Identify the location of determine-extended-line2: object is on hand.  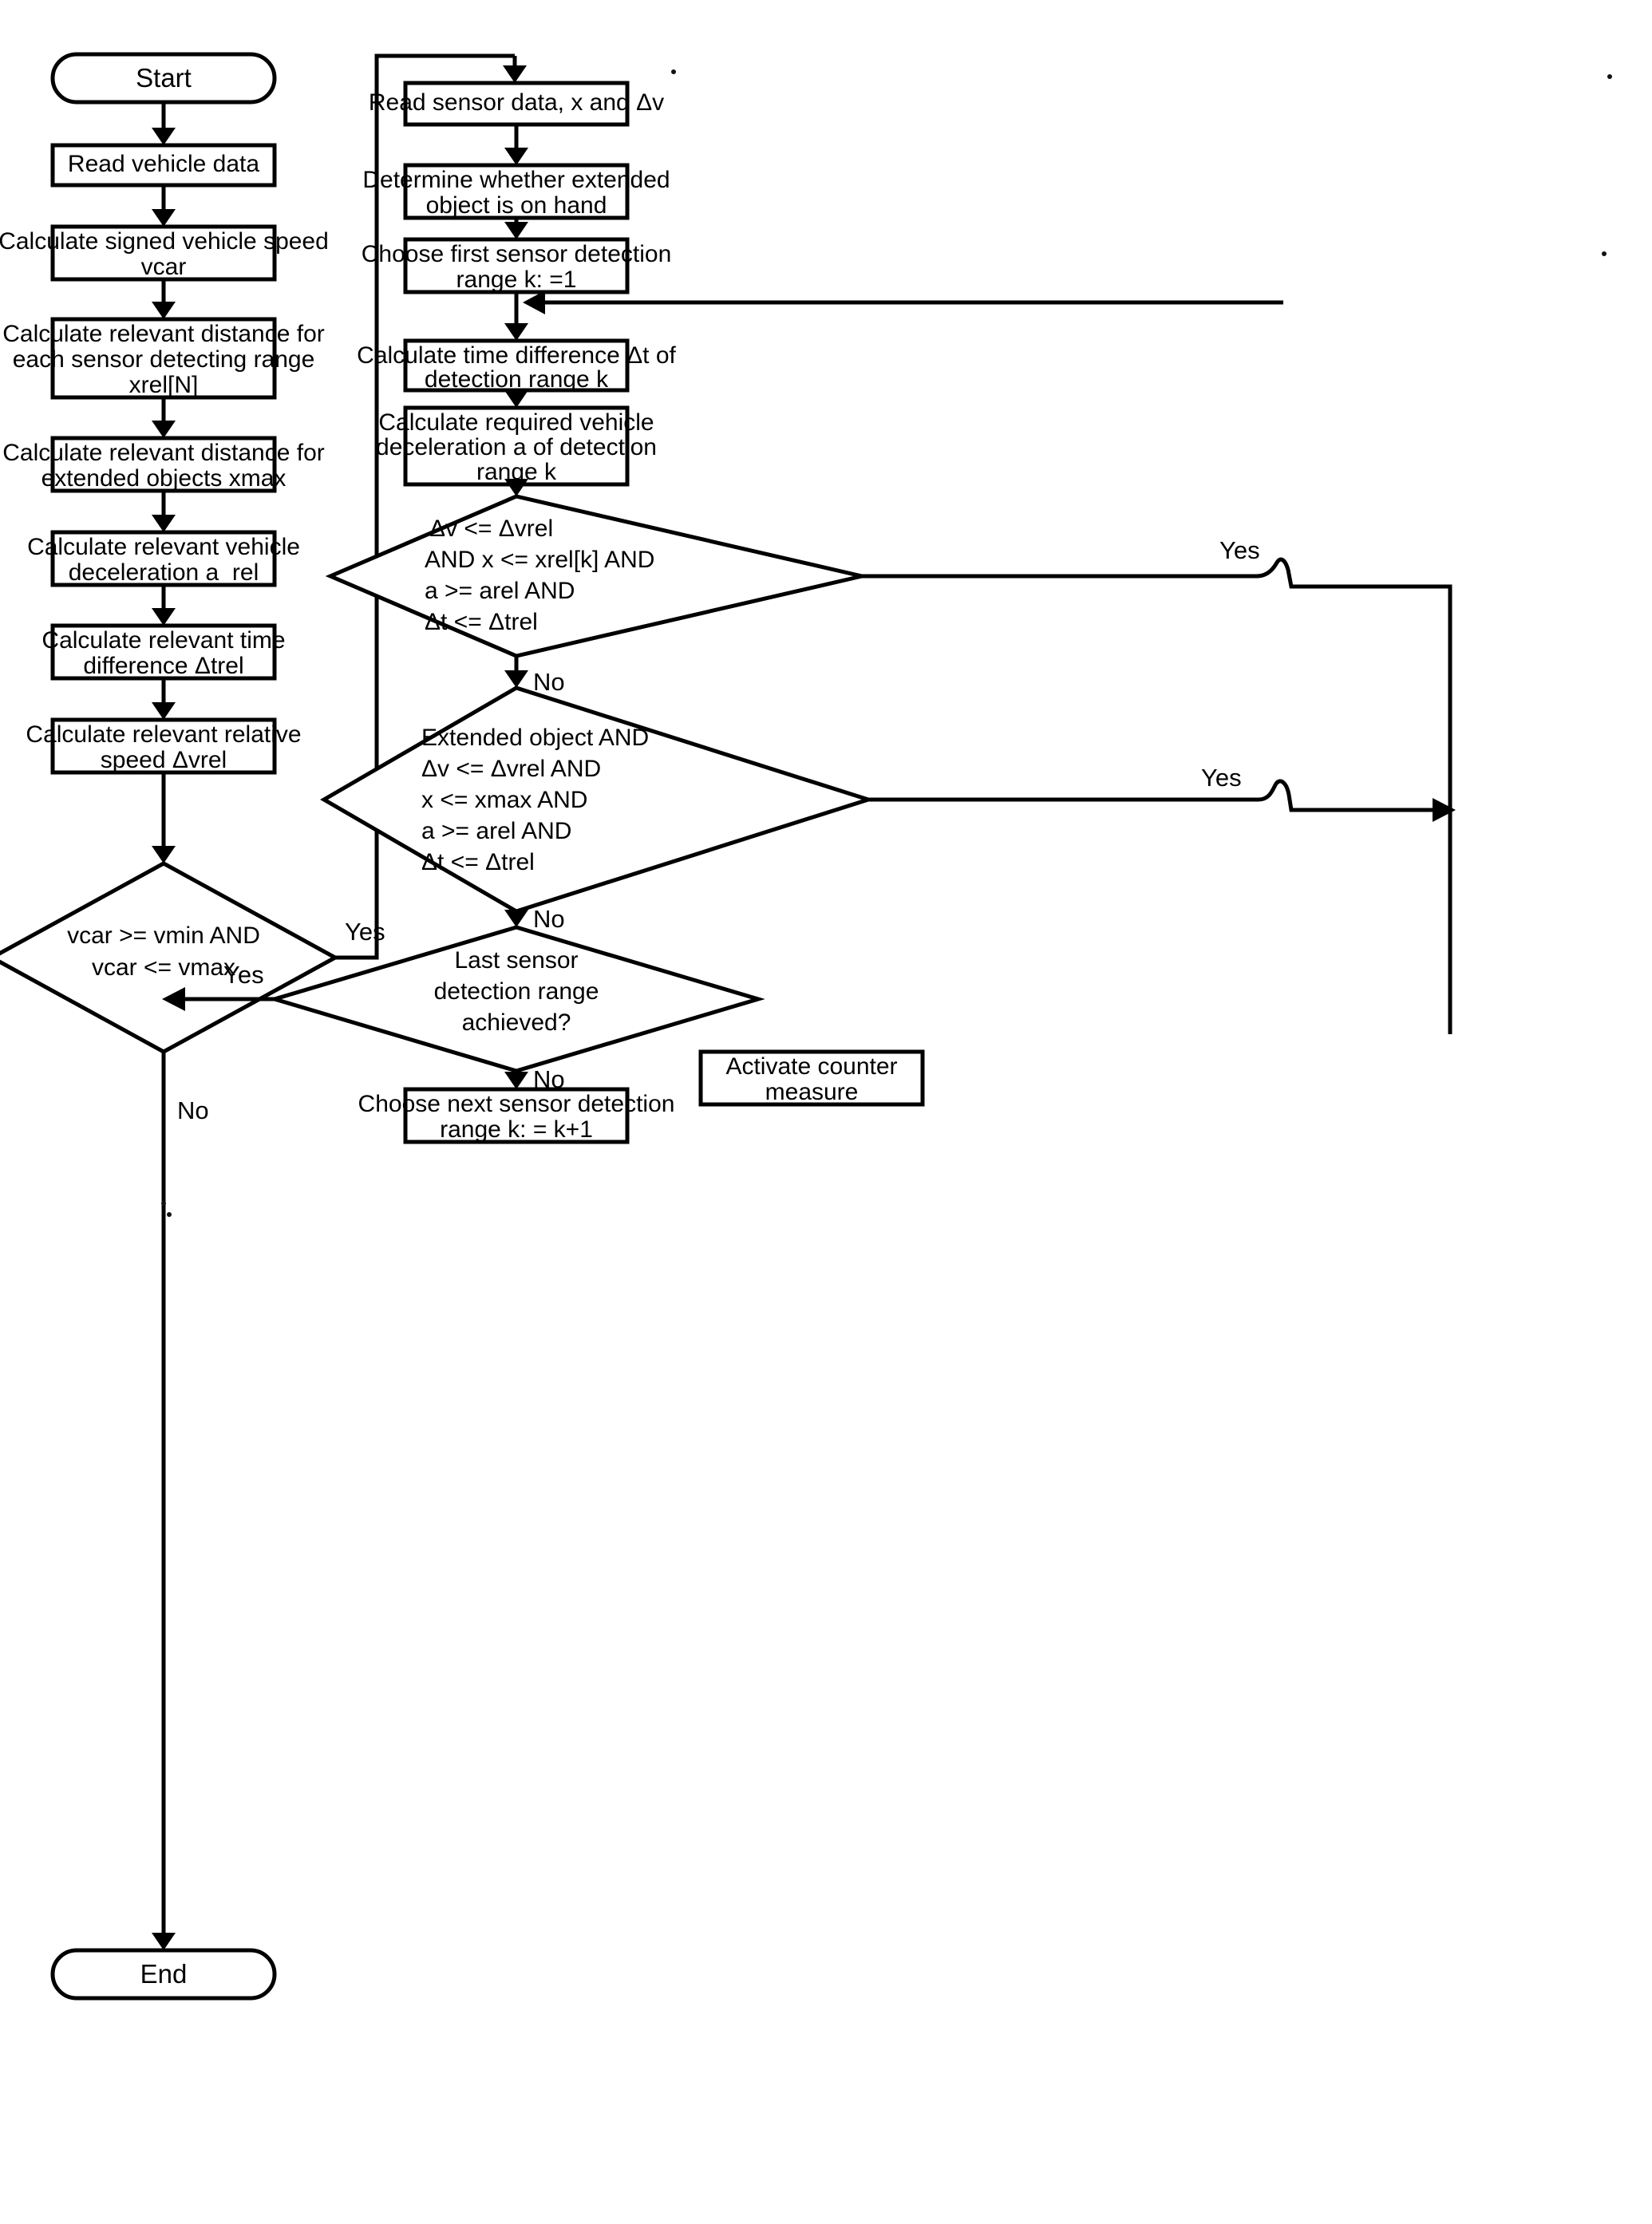
(516, 205).